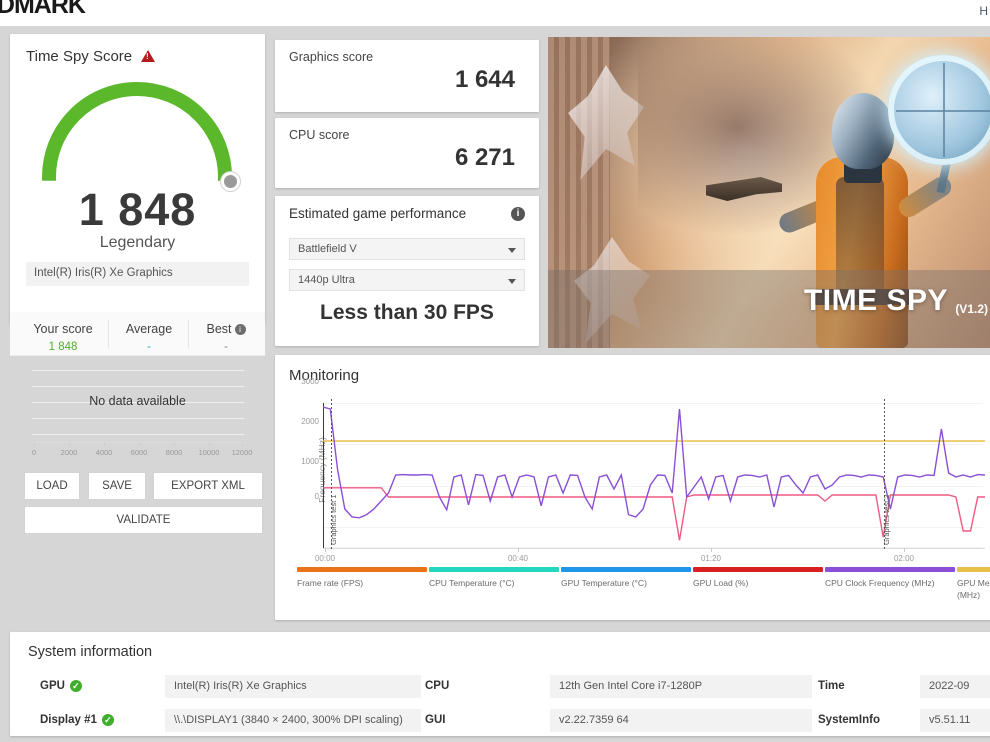  What do you see at coordinates (721, 583) in the screenshot?
I see `legend-label: GPU Load (%)` at bounding box center [721, 583].